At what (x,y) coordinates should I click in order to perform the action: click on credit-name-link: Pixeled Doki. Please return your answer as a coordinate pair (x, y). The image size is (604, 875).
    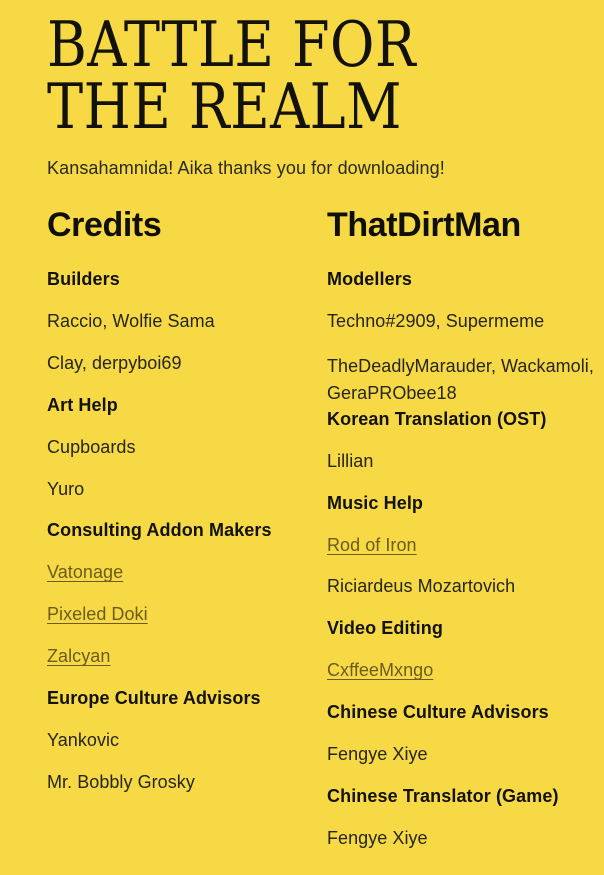
    Looking at the image, I should click on (97, 615).